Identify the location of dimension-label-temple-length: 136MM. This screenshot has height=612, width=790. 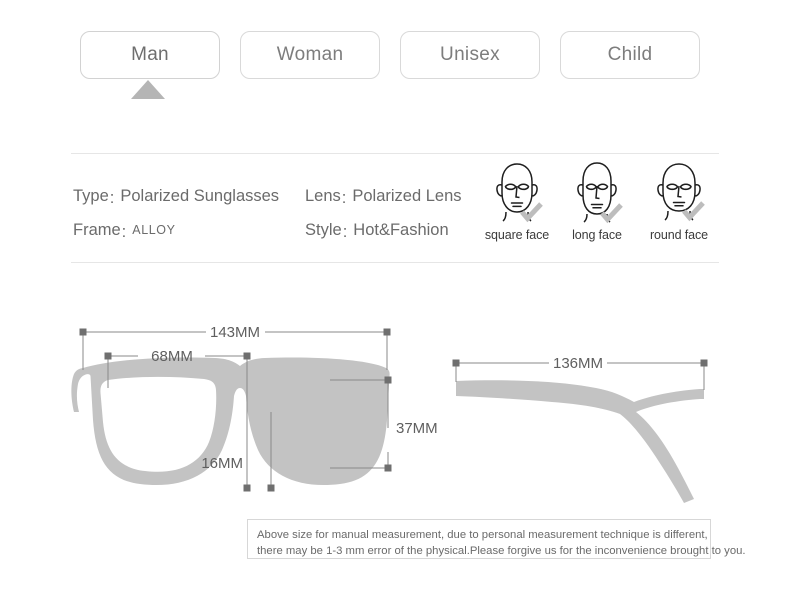
(578, 363).